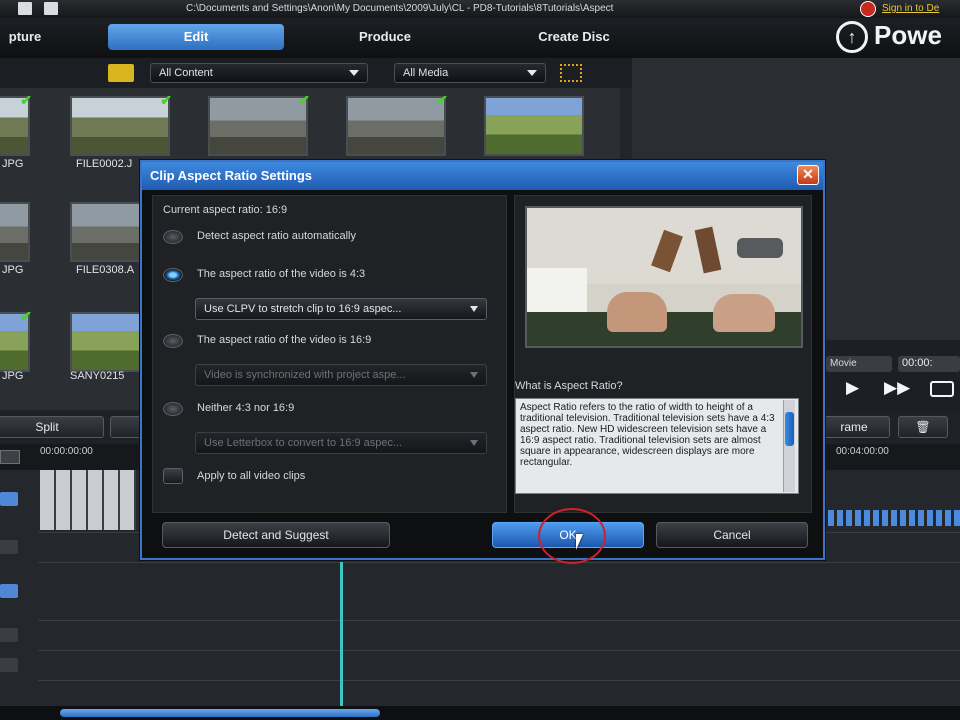  What do you see at coordinates (897, 388) in the screenshot?
I see `fast-forward-icon: ▶▶` at bounding box center [897, 388].